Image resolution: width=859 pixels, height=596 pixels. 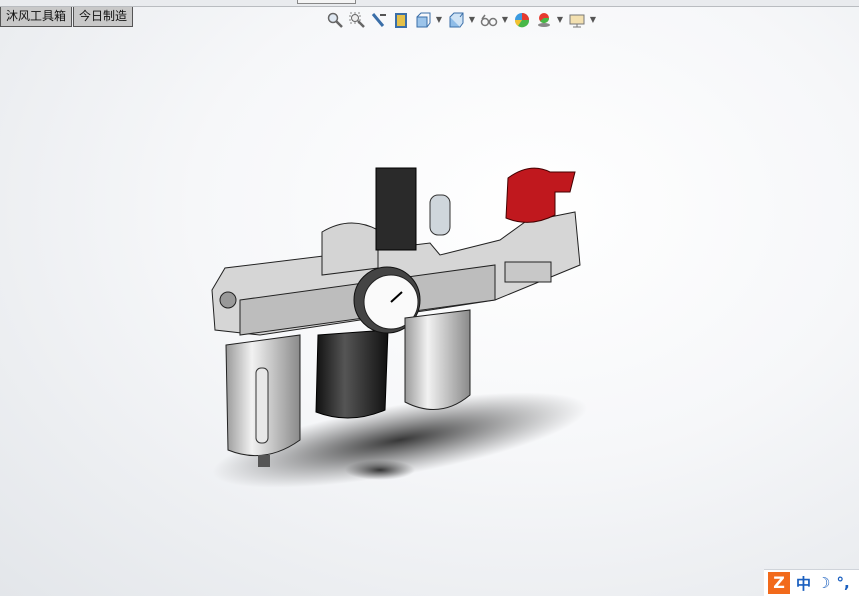 I want to click on ime-status-bar: Z 中 ☽ °,, so click(x=811, y=582).